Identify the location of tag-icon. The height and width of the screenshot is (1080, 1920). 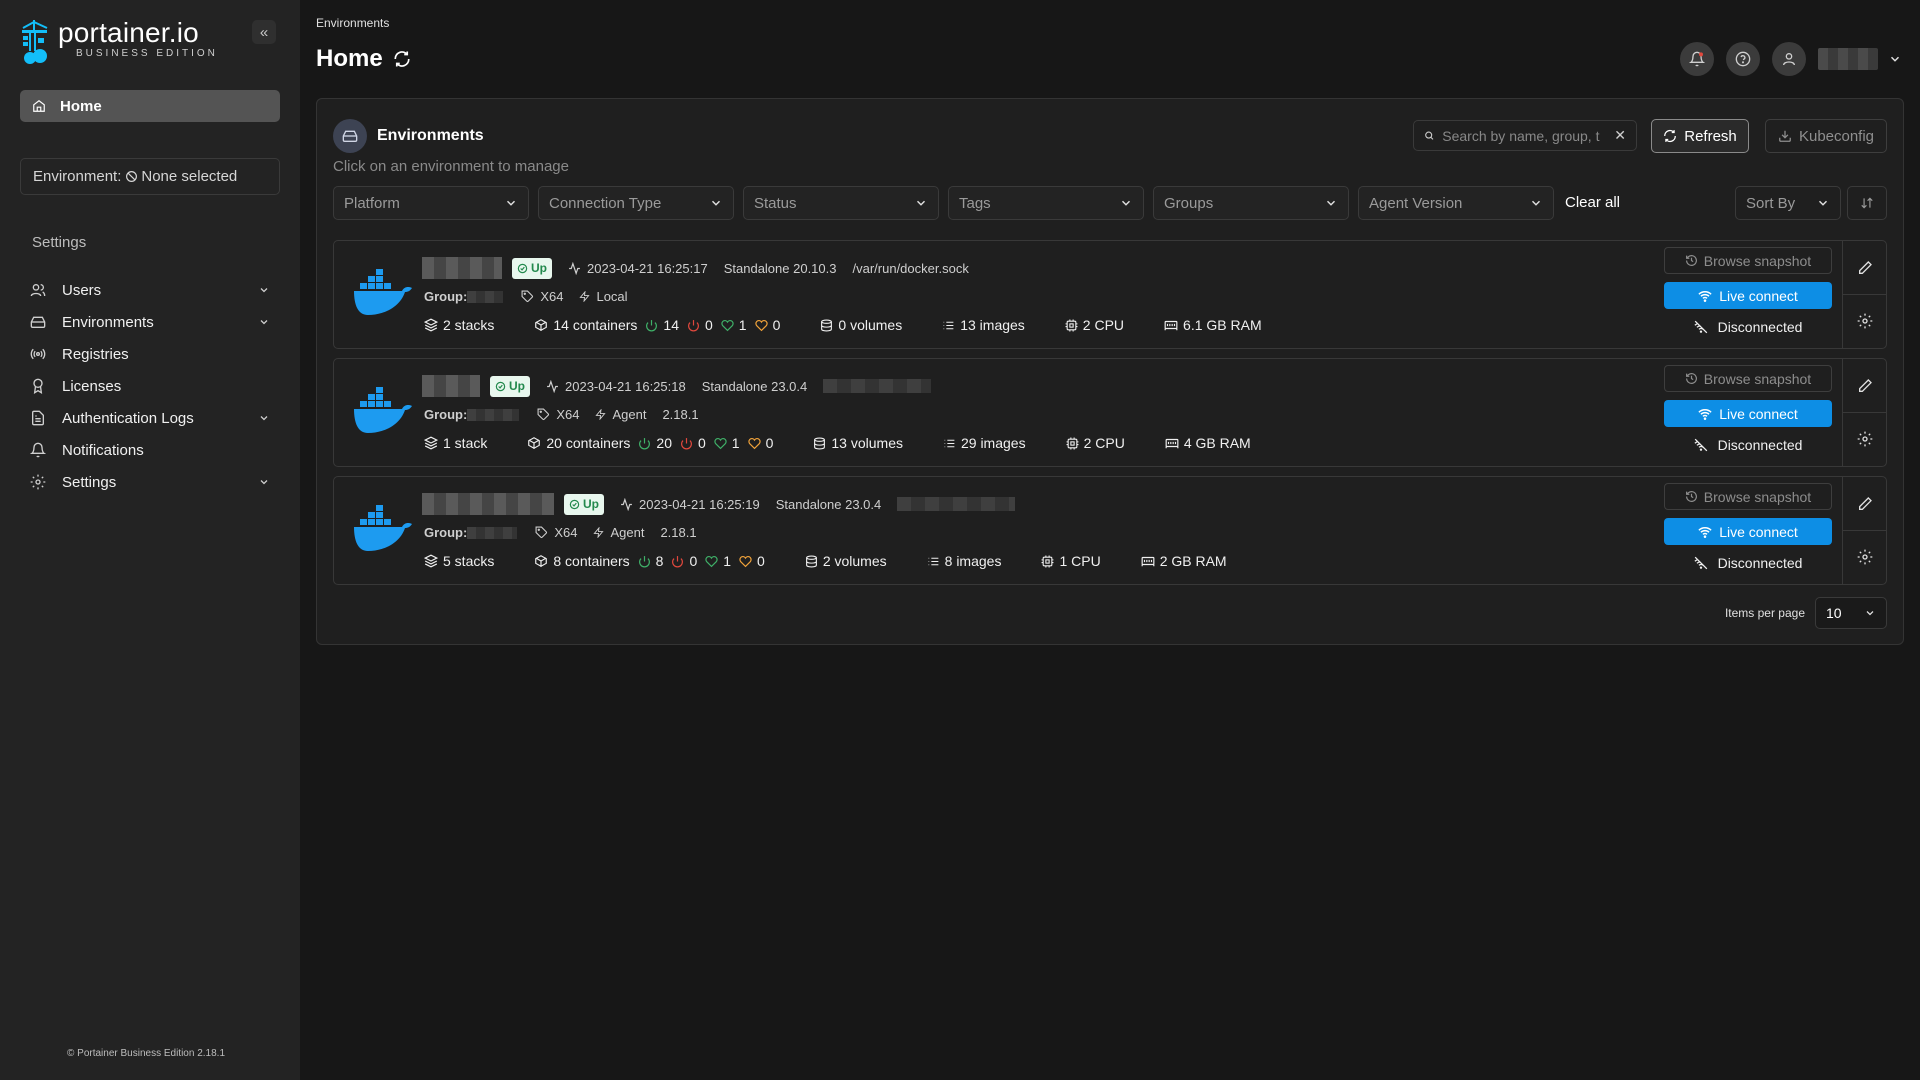
(541, 532).